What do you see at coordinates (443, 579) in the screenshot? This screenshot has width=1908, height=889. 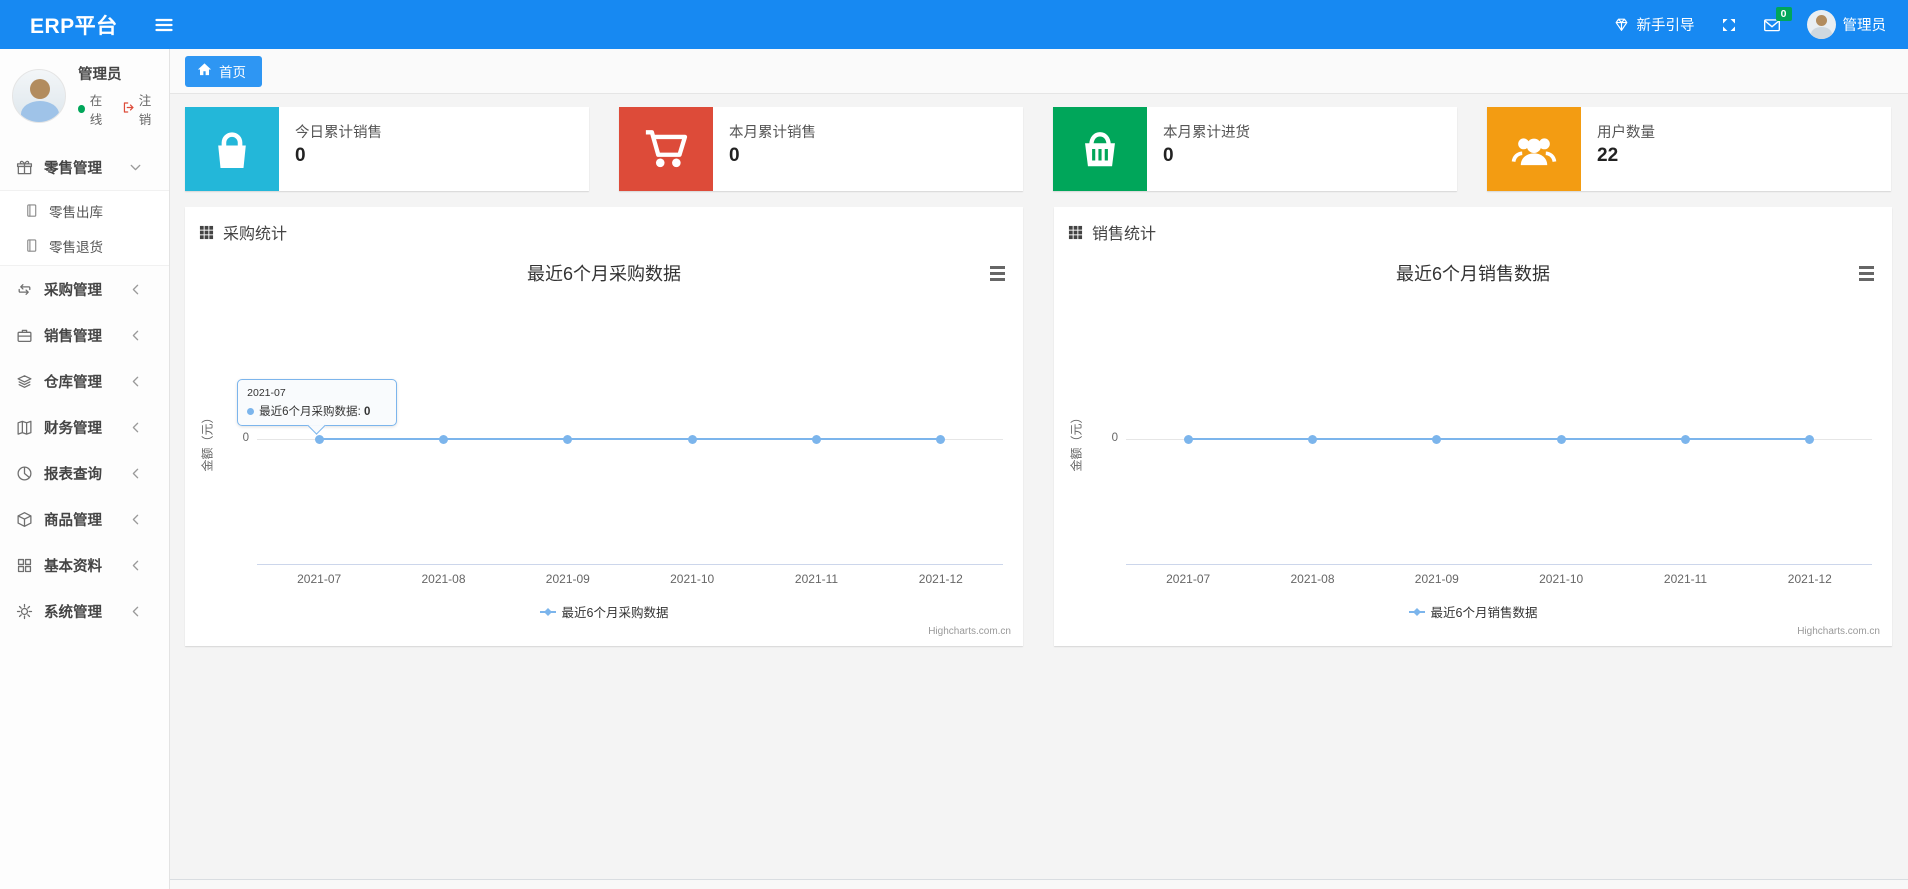 I see `x-axis-label: 2021-08` at bounding box center [443, 579].